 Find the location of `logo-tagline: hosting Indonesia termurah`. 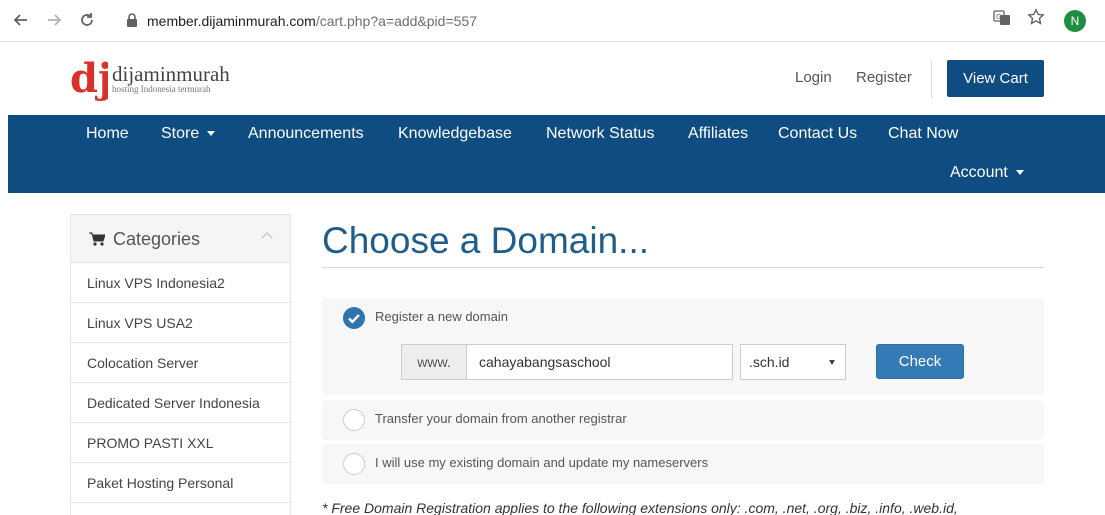

logo-tagline: hosting Indonesia termurah is located at coordinates (161, 89).